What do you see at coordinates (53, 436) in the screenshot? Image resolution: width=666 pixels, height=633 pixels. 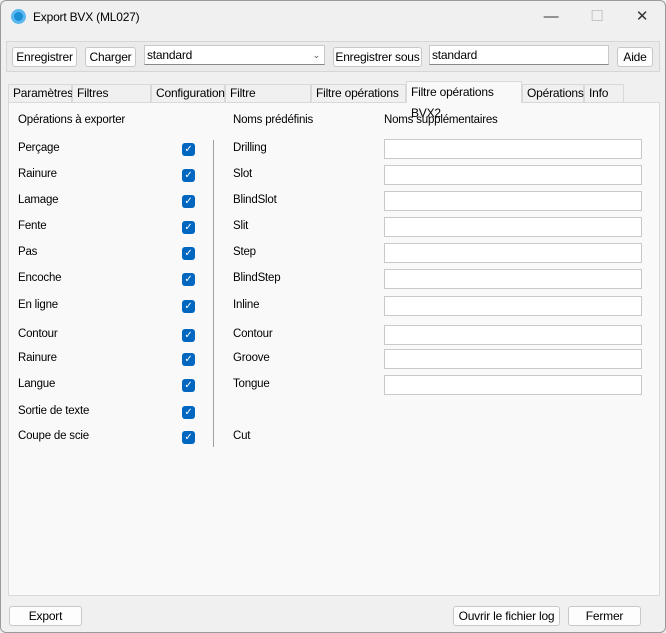 I see `operation-label: Coupe de scie` at bounding box center [53, 436].